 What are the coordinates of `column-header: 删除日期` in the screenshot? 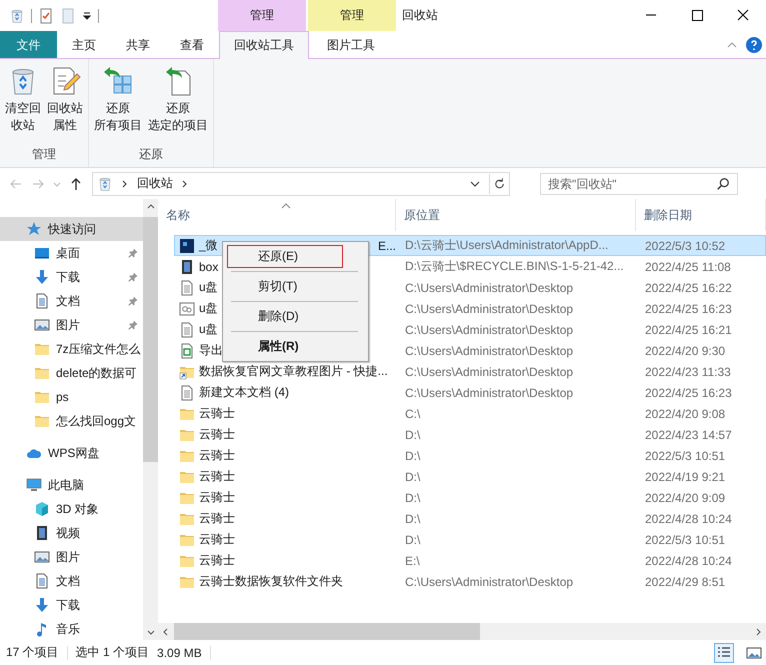 It's located at (701, 215).